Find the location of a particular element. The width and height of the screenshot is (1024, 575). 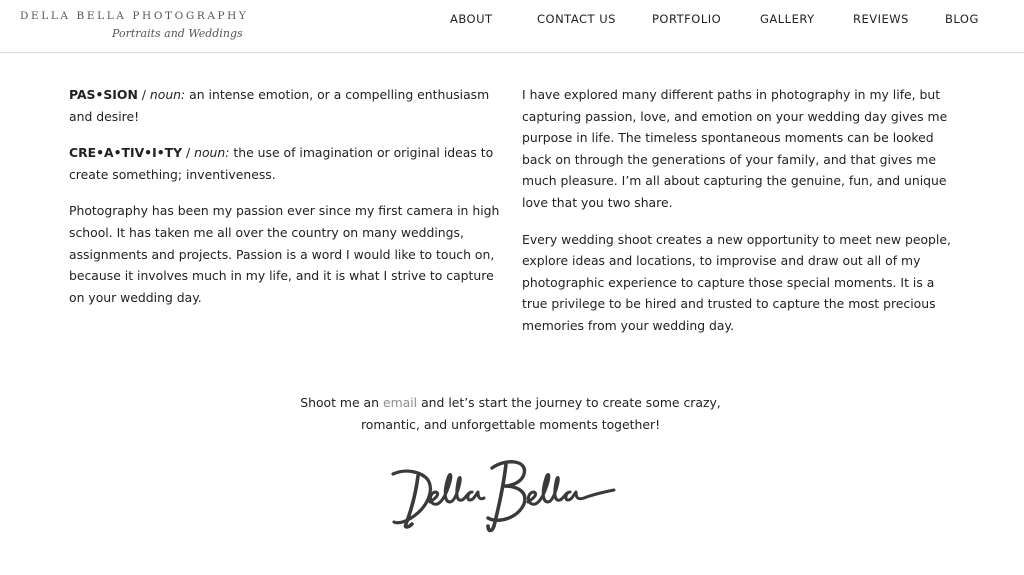

nav-item-about: ABOUT is located at coordinates (471, 19).